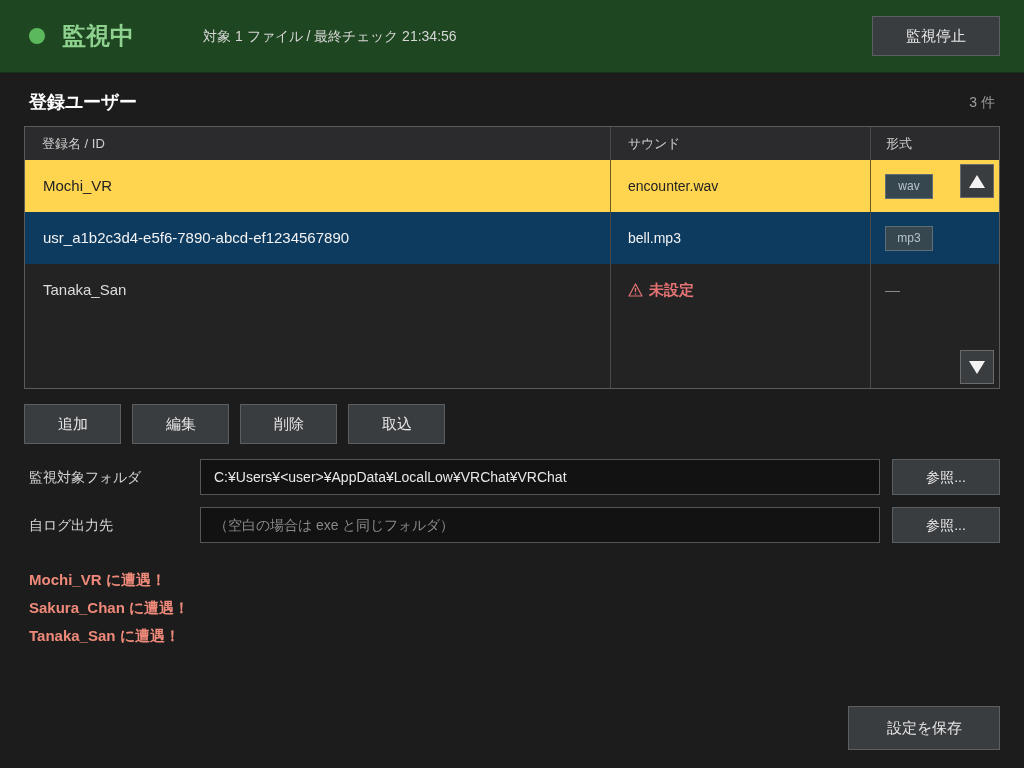 This screenshot has width=1024, height=768. What do you see at coordinates (78, 185) in the screenshot?
I see `user-name: Mochi_VR` at bounding box center [78, 185].